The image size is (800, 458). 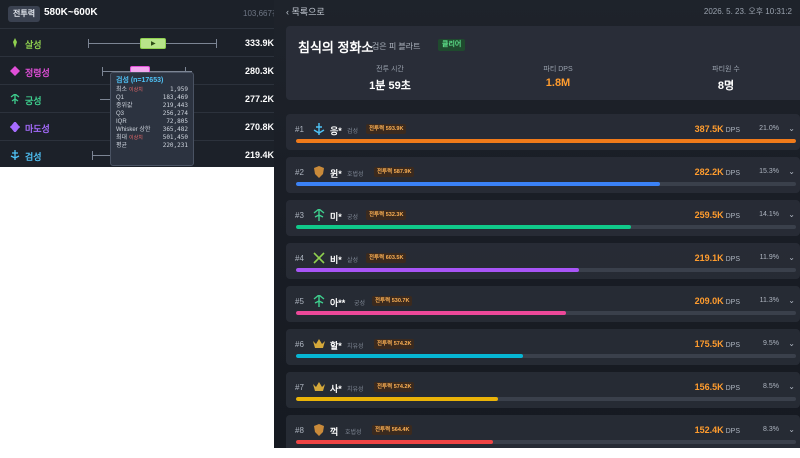 I want to click on tooltip-row-whisker-upper: Whisker 상한 365,482, so click(x=152, y=129).